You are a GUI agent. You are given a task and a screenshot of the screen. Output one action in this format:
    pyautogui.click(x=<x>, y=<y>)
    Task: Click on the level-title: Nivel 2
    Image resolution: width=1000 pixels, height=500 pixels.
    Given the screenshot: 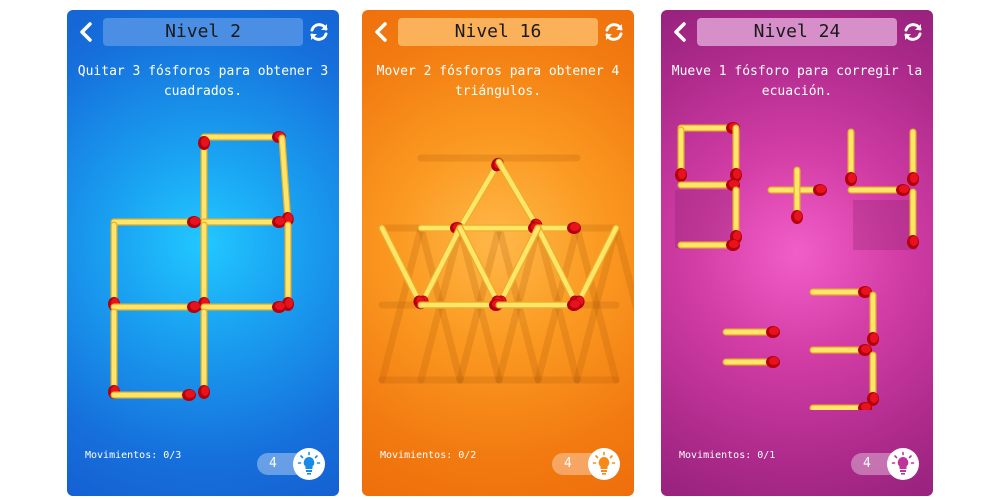 What is the action you would take?
    pyautogui.click(x=203, y=32)
    